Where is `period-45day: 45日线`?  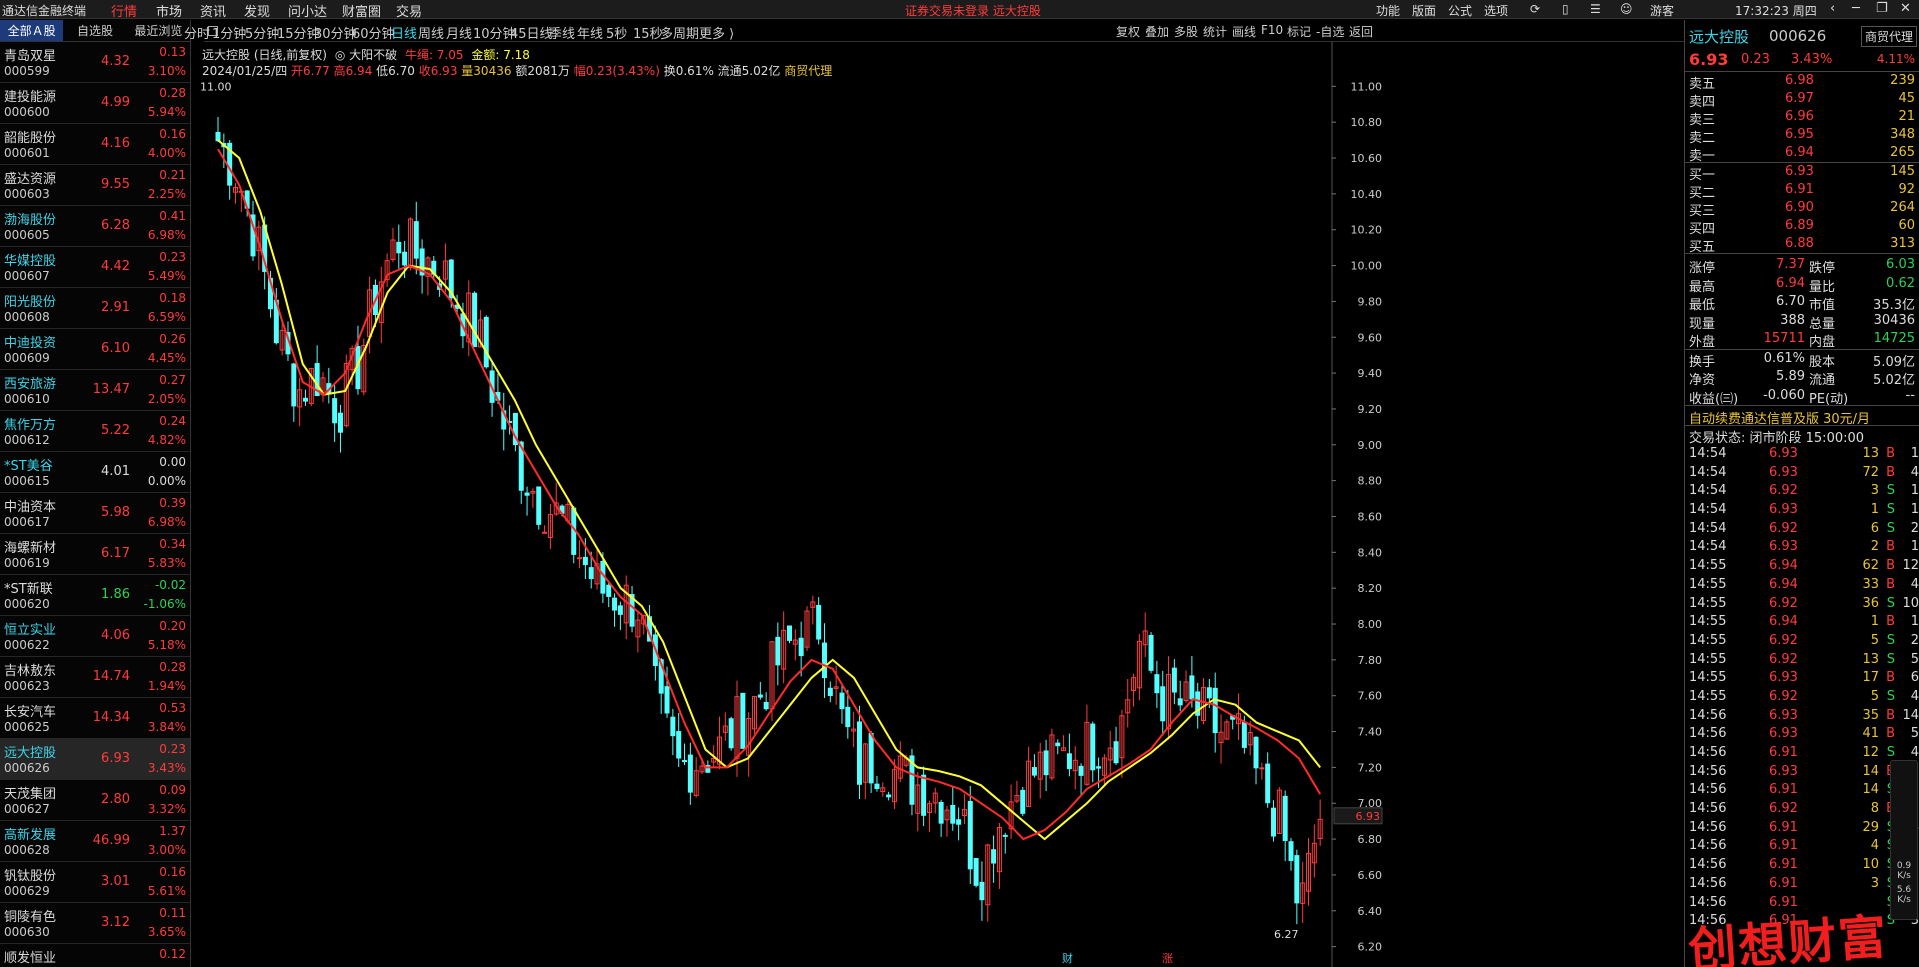 period-45day: 45日线 is located at coordinates (531, 32).